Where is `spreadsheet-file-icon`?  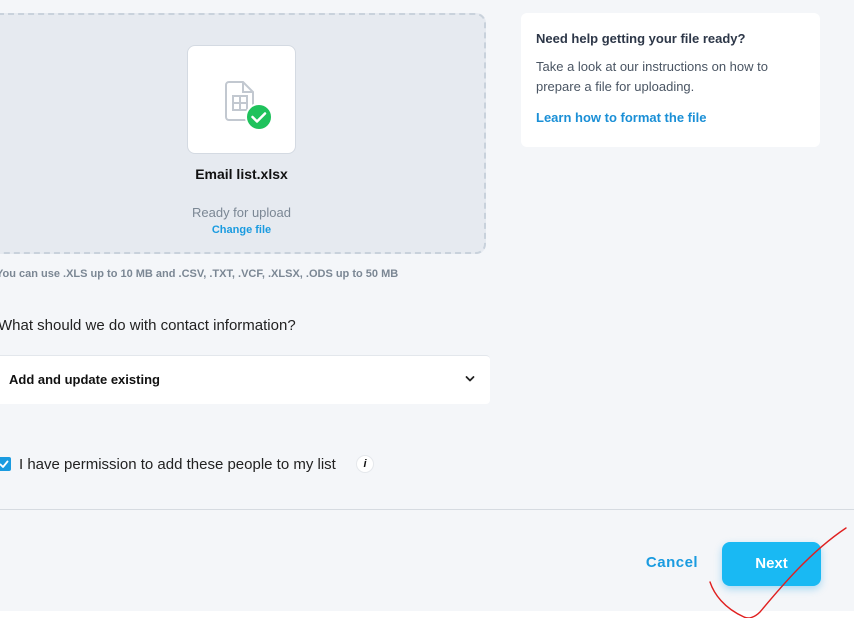
spreadsheet-file-icon is located at coordinates (249, 106).